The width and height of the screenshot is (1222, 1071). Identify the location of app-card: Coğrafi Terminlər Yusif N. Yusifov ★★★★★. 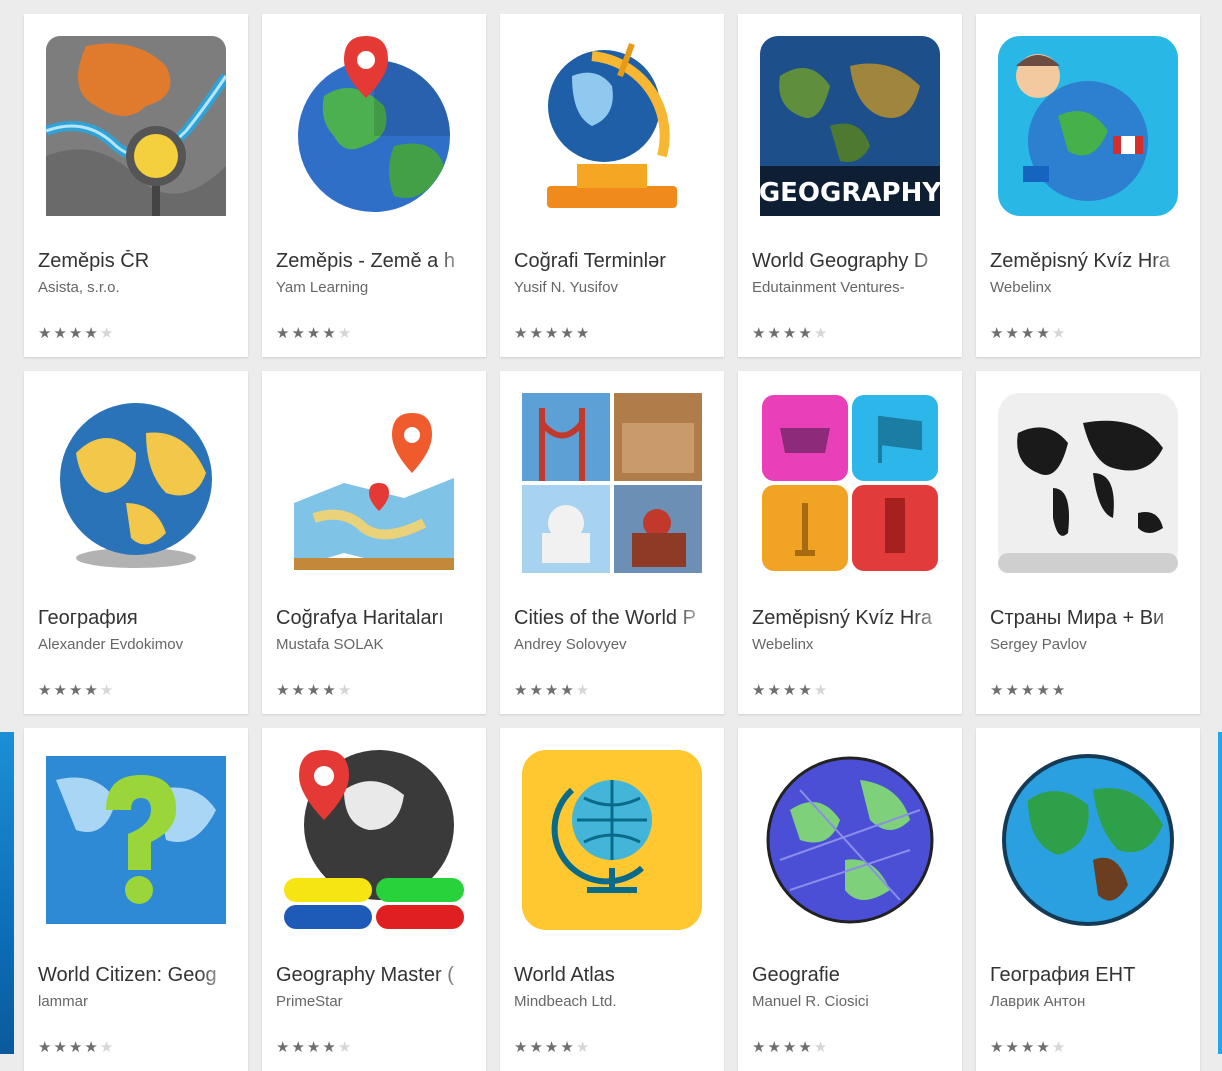
(612, 185).